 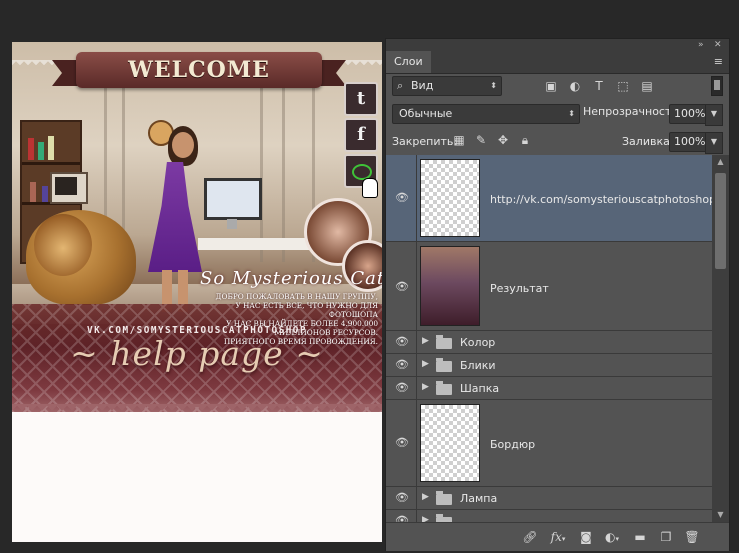 What do you see at coordinates (197, 408) in the screenshot?
I see `zigzag-trim` at bounding box center [197, 408].